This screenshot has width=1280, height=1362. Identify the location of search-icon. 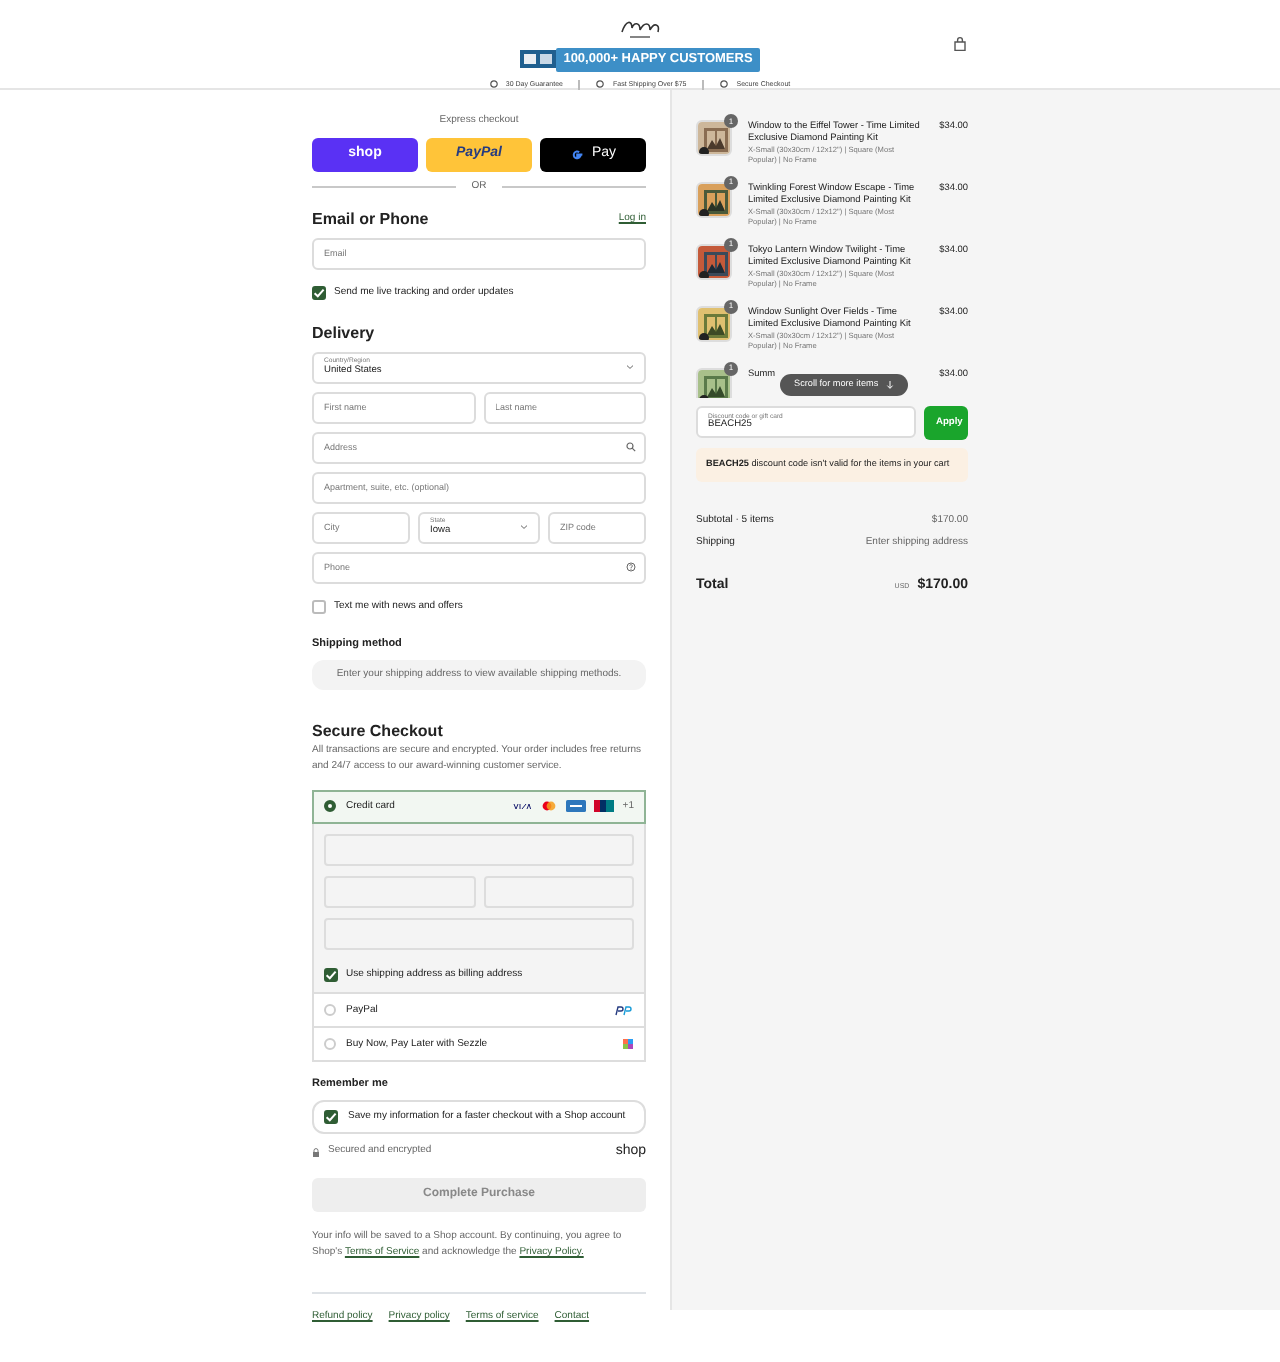
(631, 447).